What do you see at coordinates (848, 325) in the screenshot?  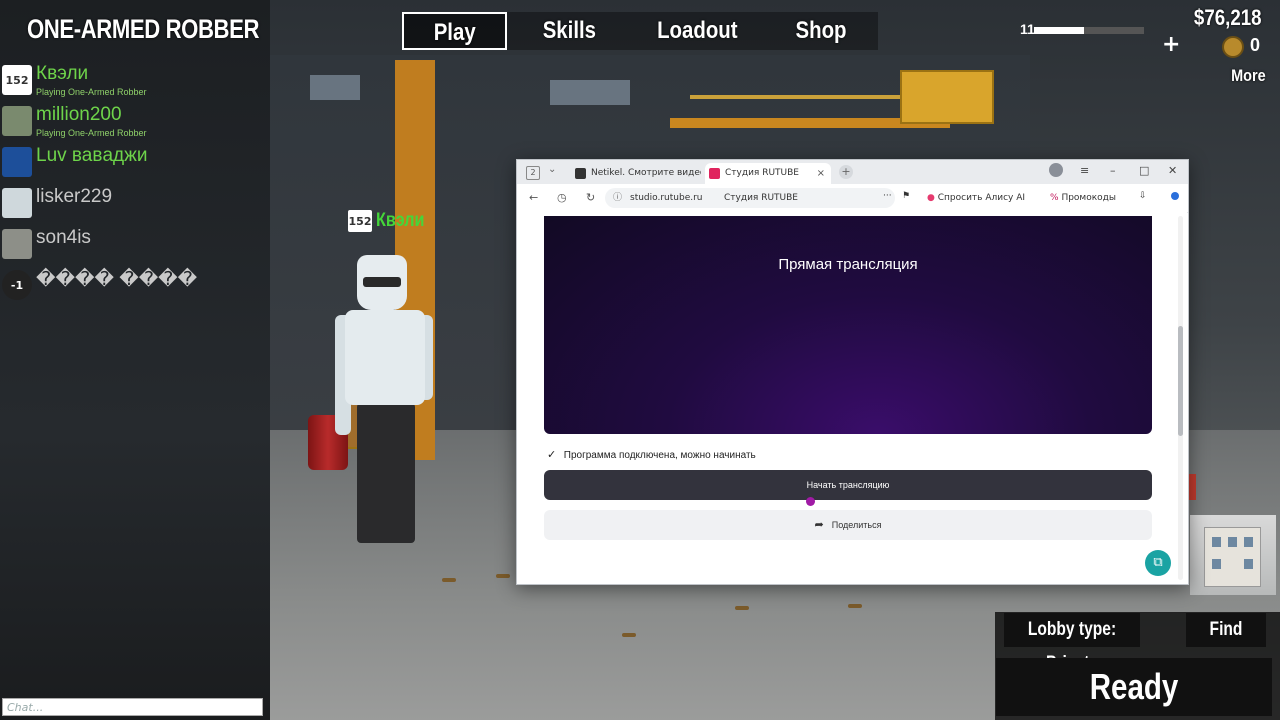 I see `stream-preview: Прямая трансляция` at bounding box center [848, 325].